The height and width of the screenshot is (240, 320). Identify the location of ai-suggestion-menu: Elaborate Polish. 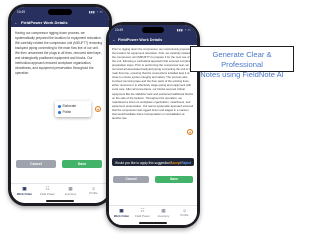
(73, 109).